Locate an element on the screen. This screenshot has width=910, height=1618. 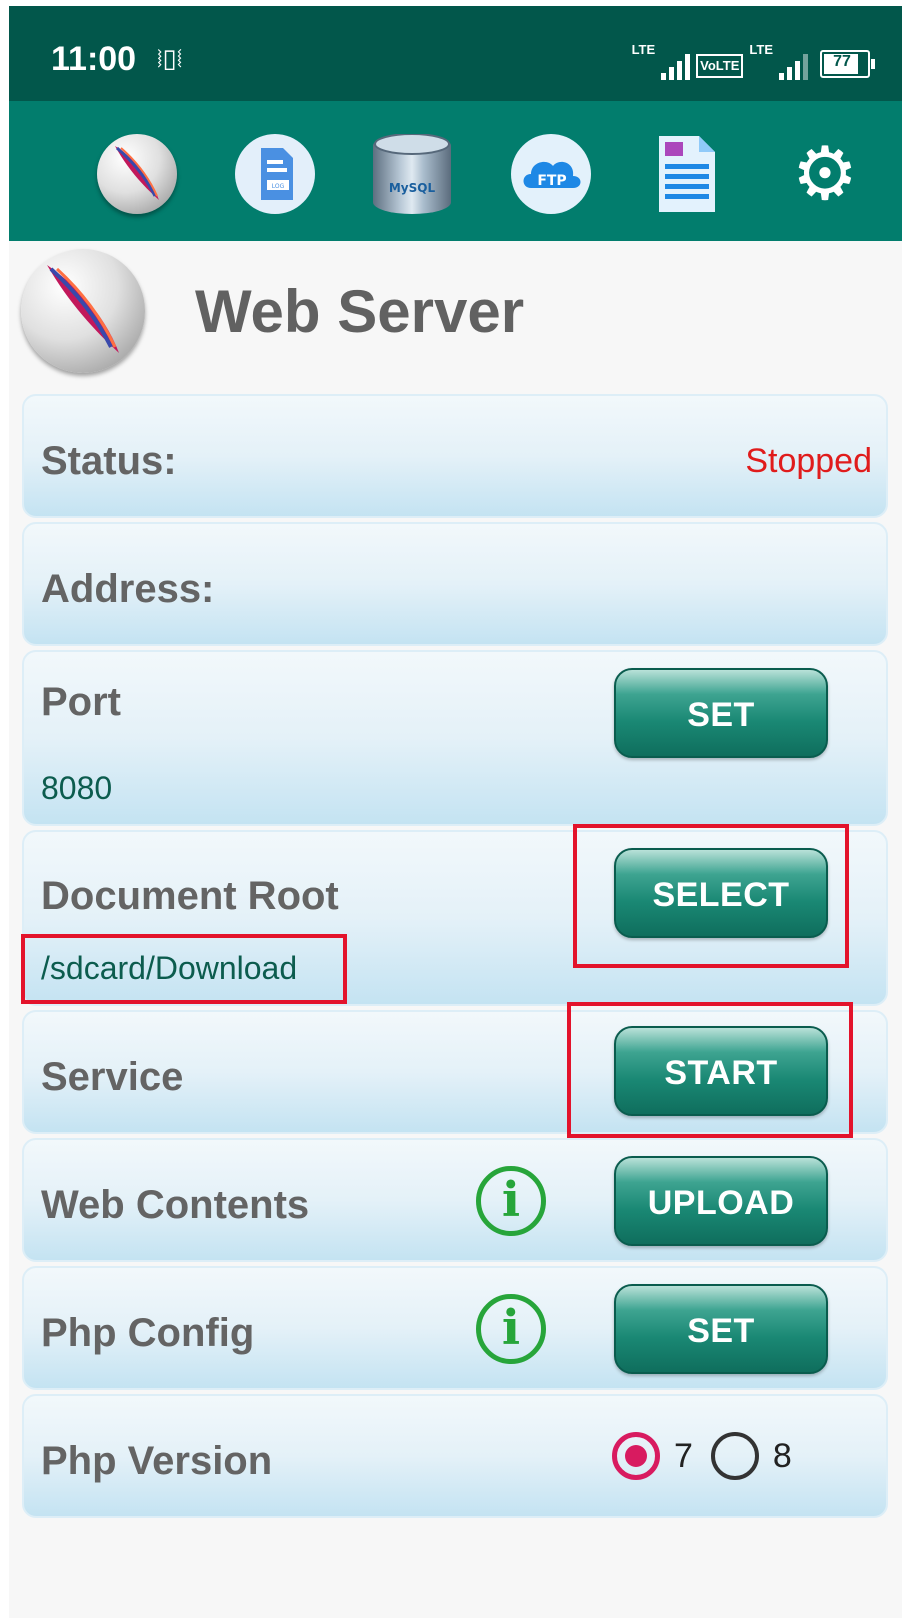
document-root-path-highlight is located at coordinates (184, 969).